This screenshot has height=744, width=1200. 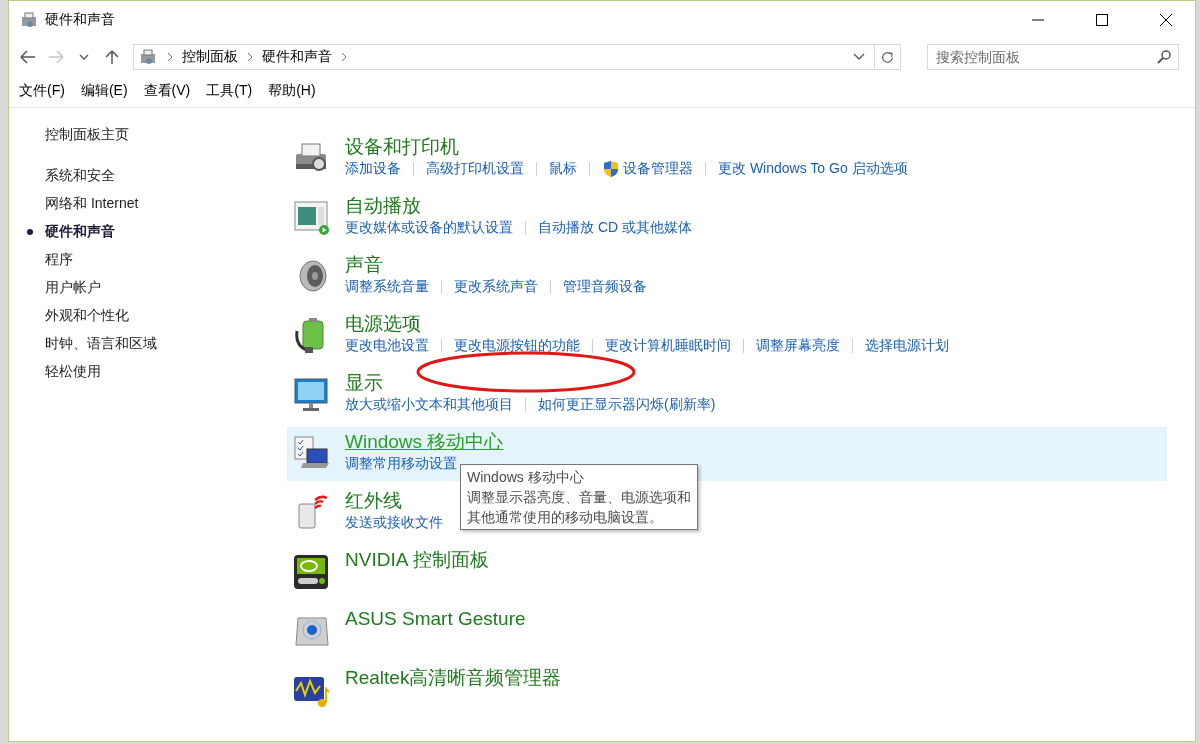 I want to click on category-link: ASUS Smart Gesture, so click(x=435, y=619).